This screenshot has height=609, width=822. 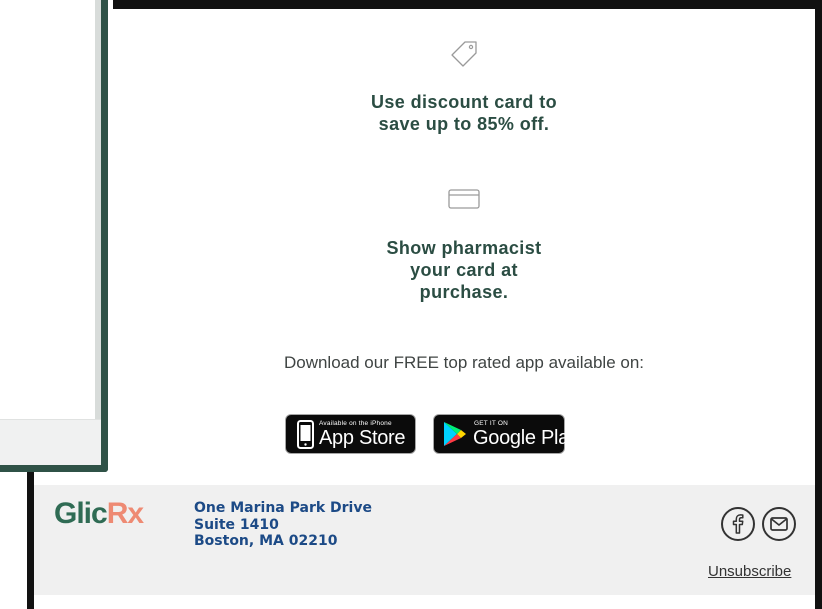 I want to click on google-play-big-text: Google Play, so click(x=526, y=438).